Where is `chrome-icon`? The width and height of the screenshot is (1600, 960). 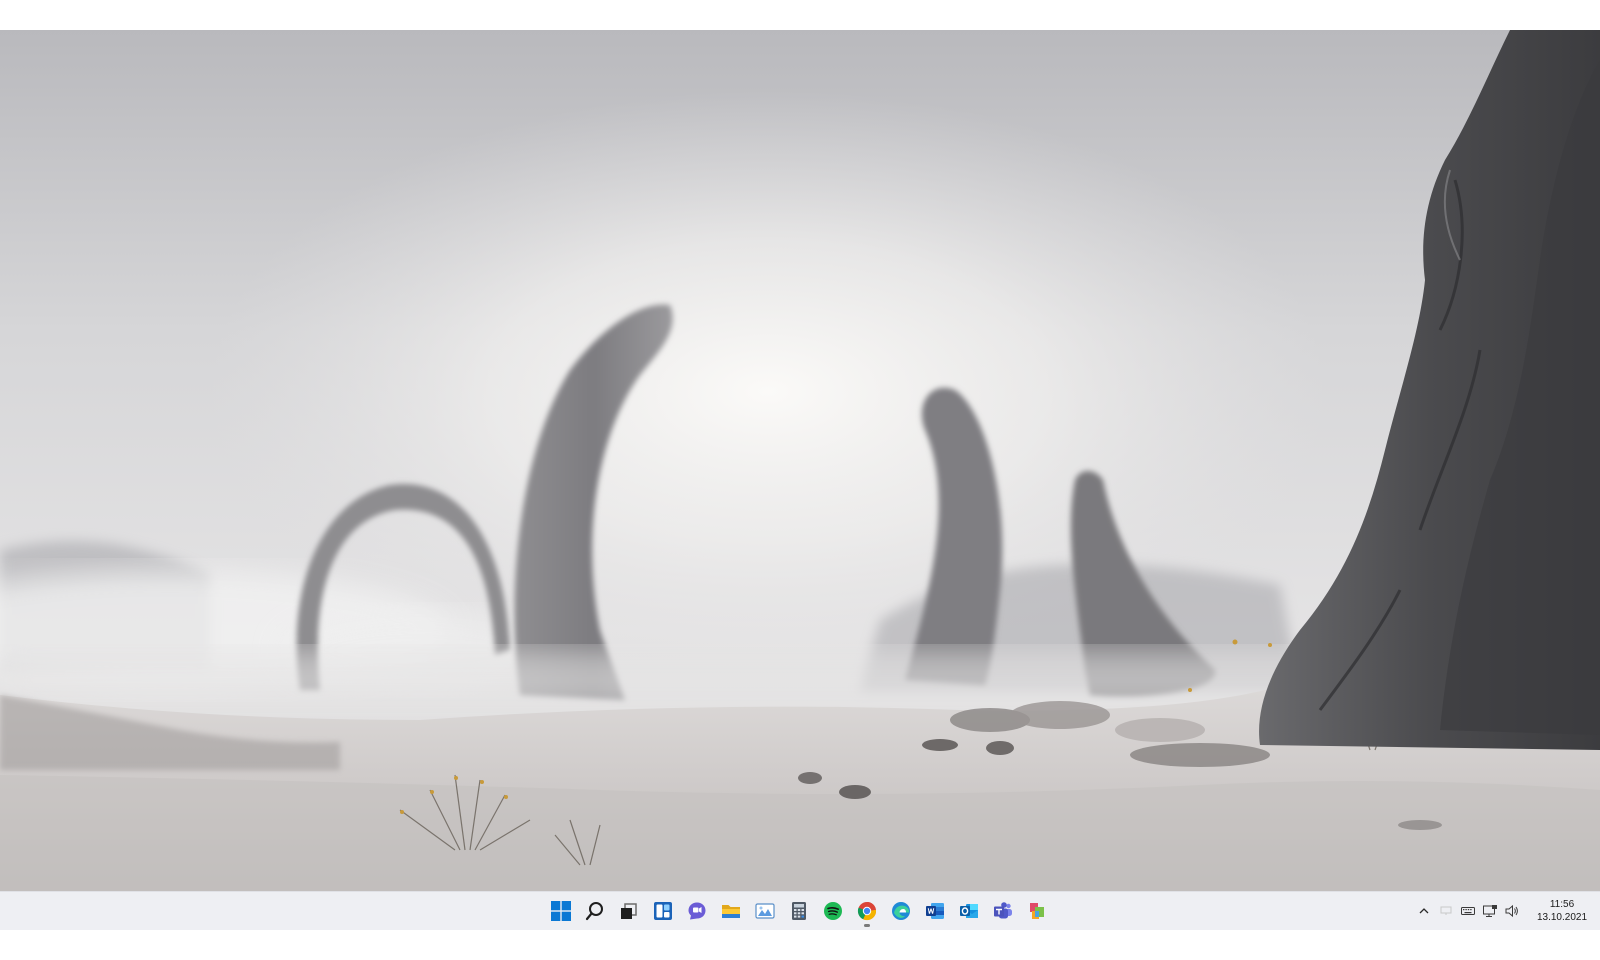 chrome-icon is located at coordinates (866, 911).